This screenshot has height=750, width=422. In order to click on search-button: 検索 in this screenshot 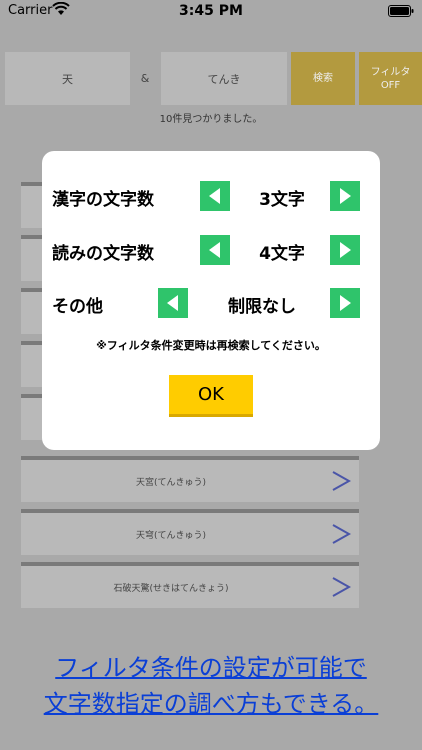, I will do `click(323, 78)`.